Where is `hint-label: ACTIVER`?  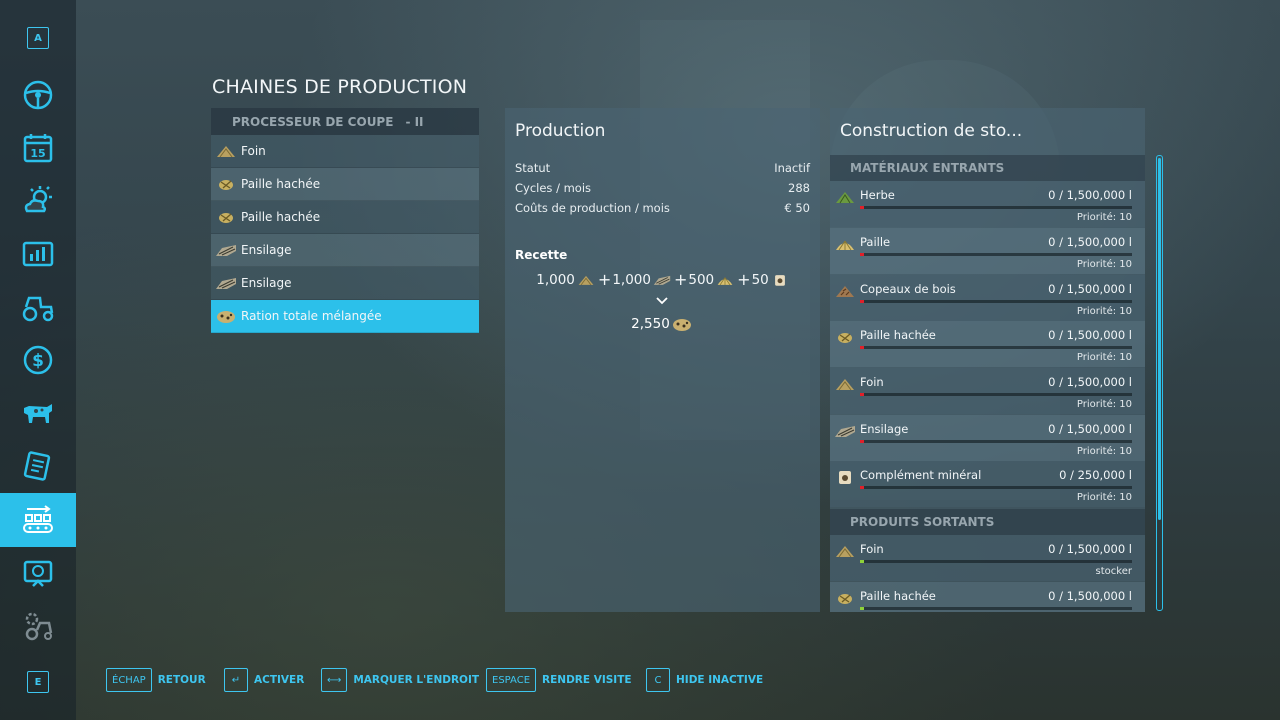
hint-label: ACTIVER is located at coordinates (279, 680).